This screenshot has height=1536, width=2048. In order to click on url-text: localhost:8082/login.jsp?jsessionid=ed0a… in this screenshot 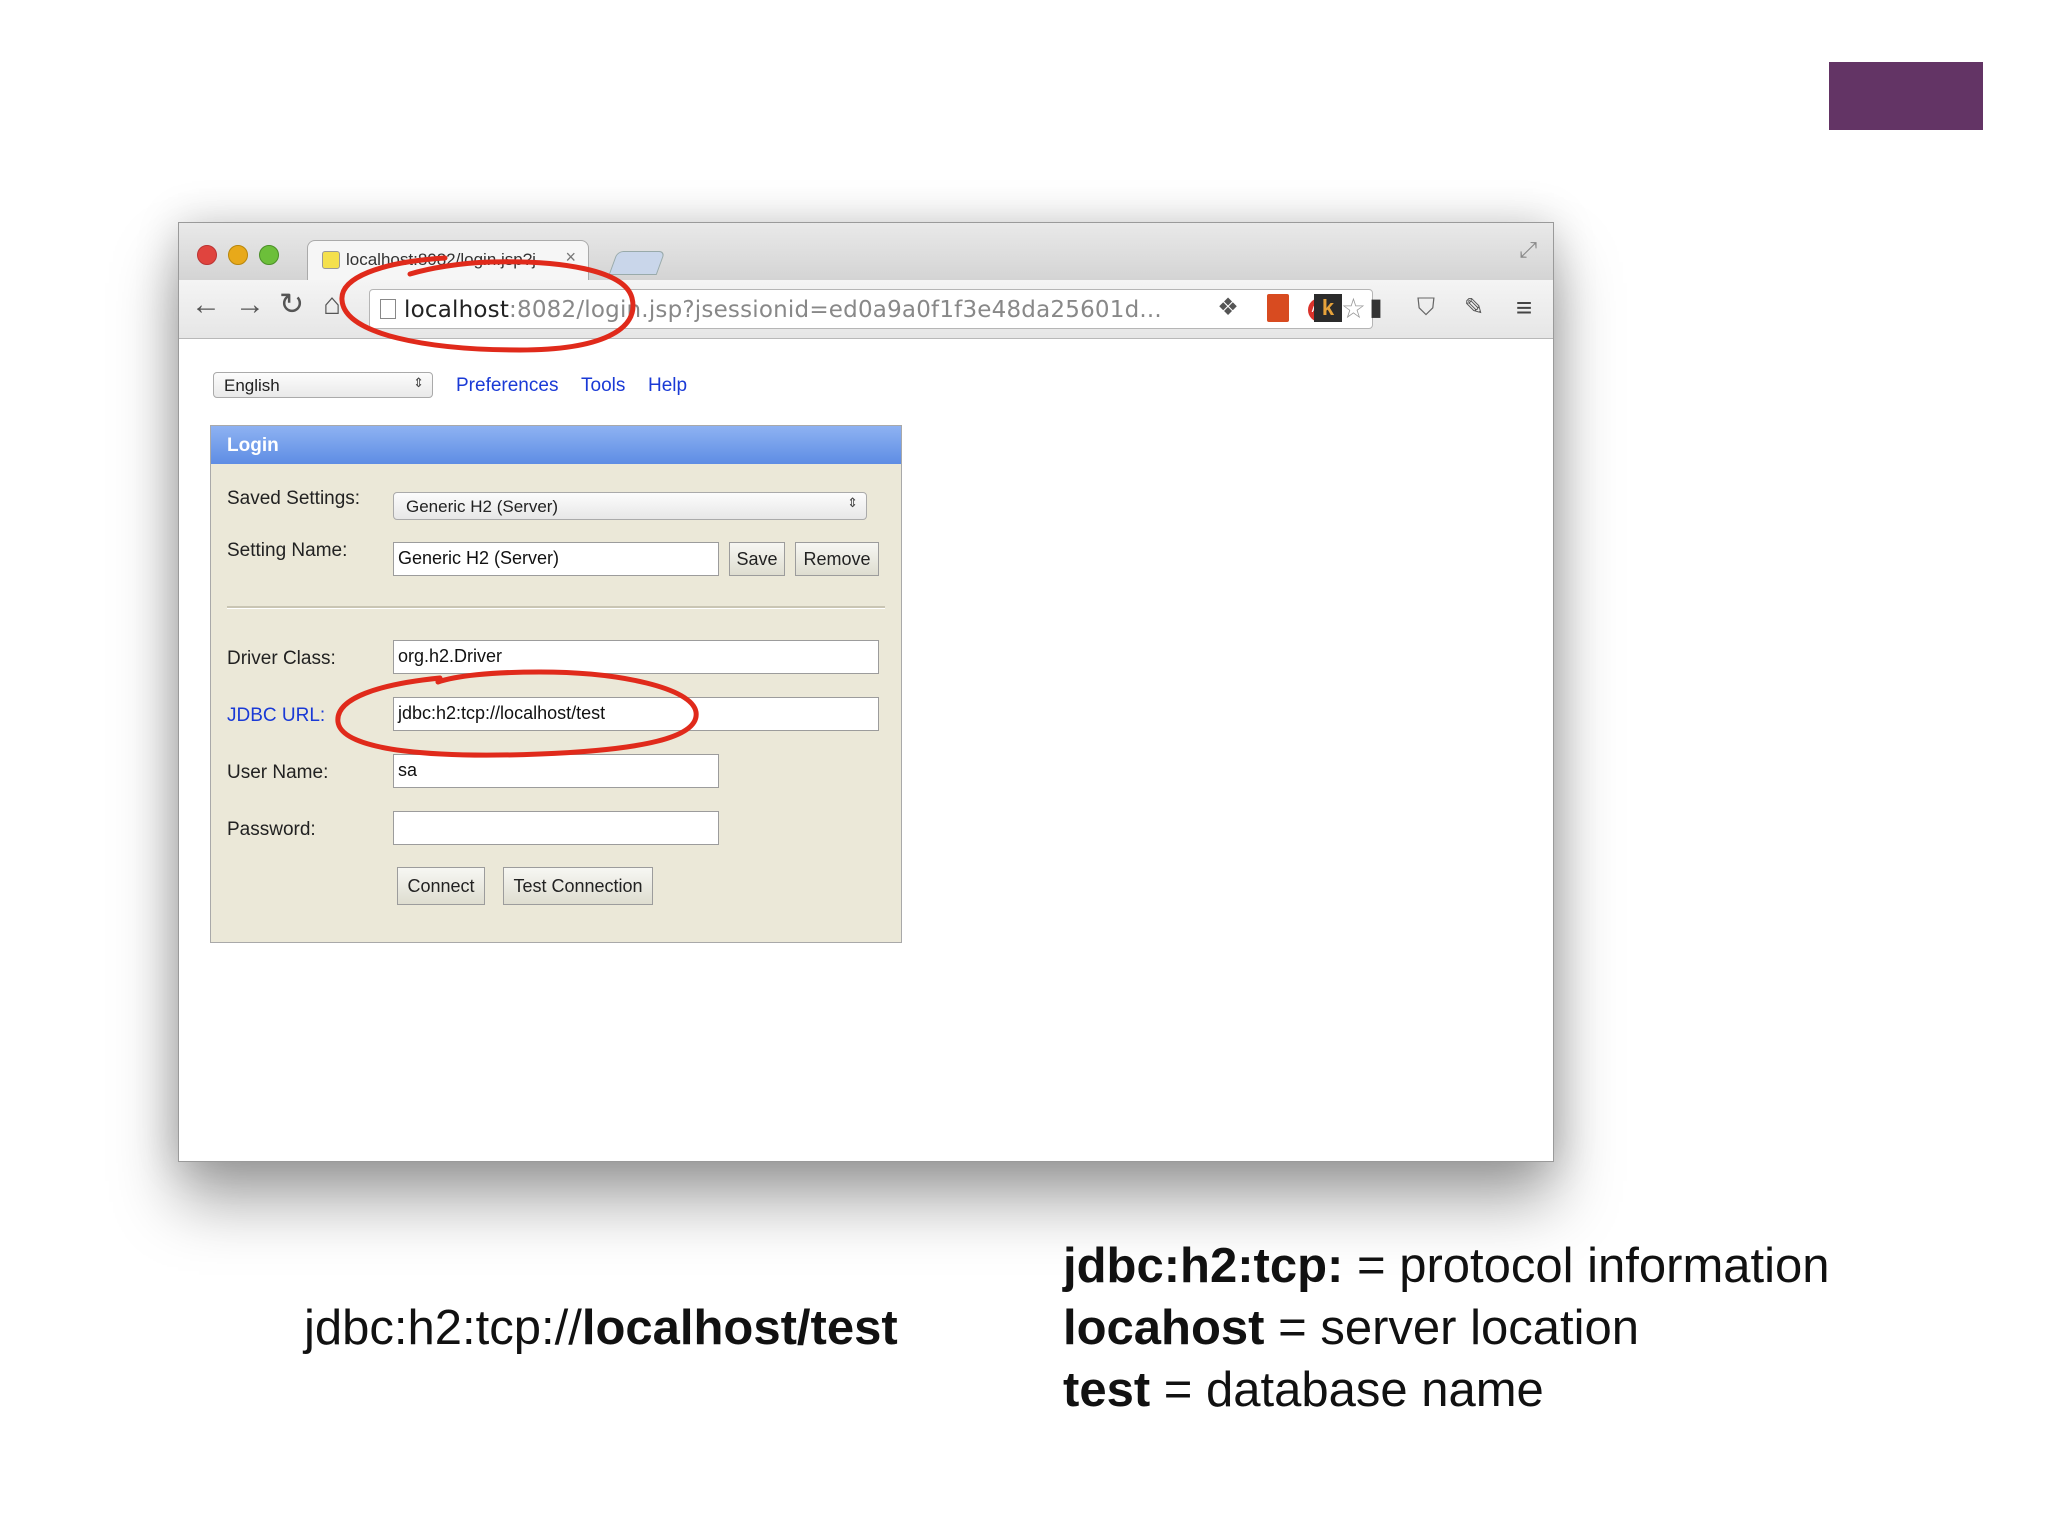, I will do `click(783, 310)`.